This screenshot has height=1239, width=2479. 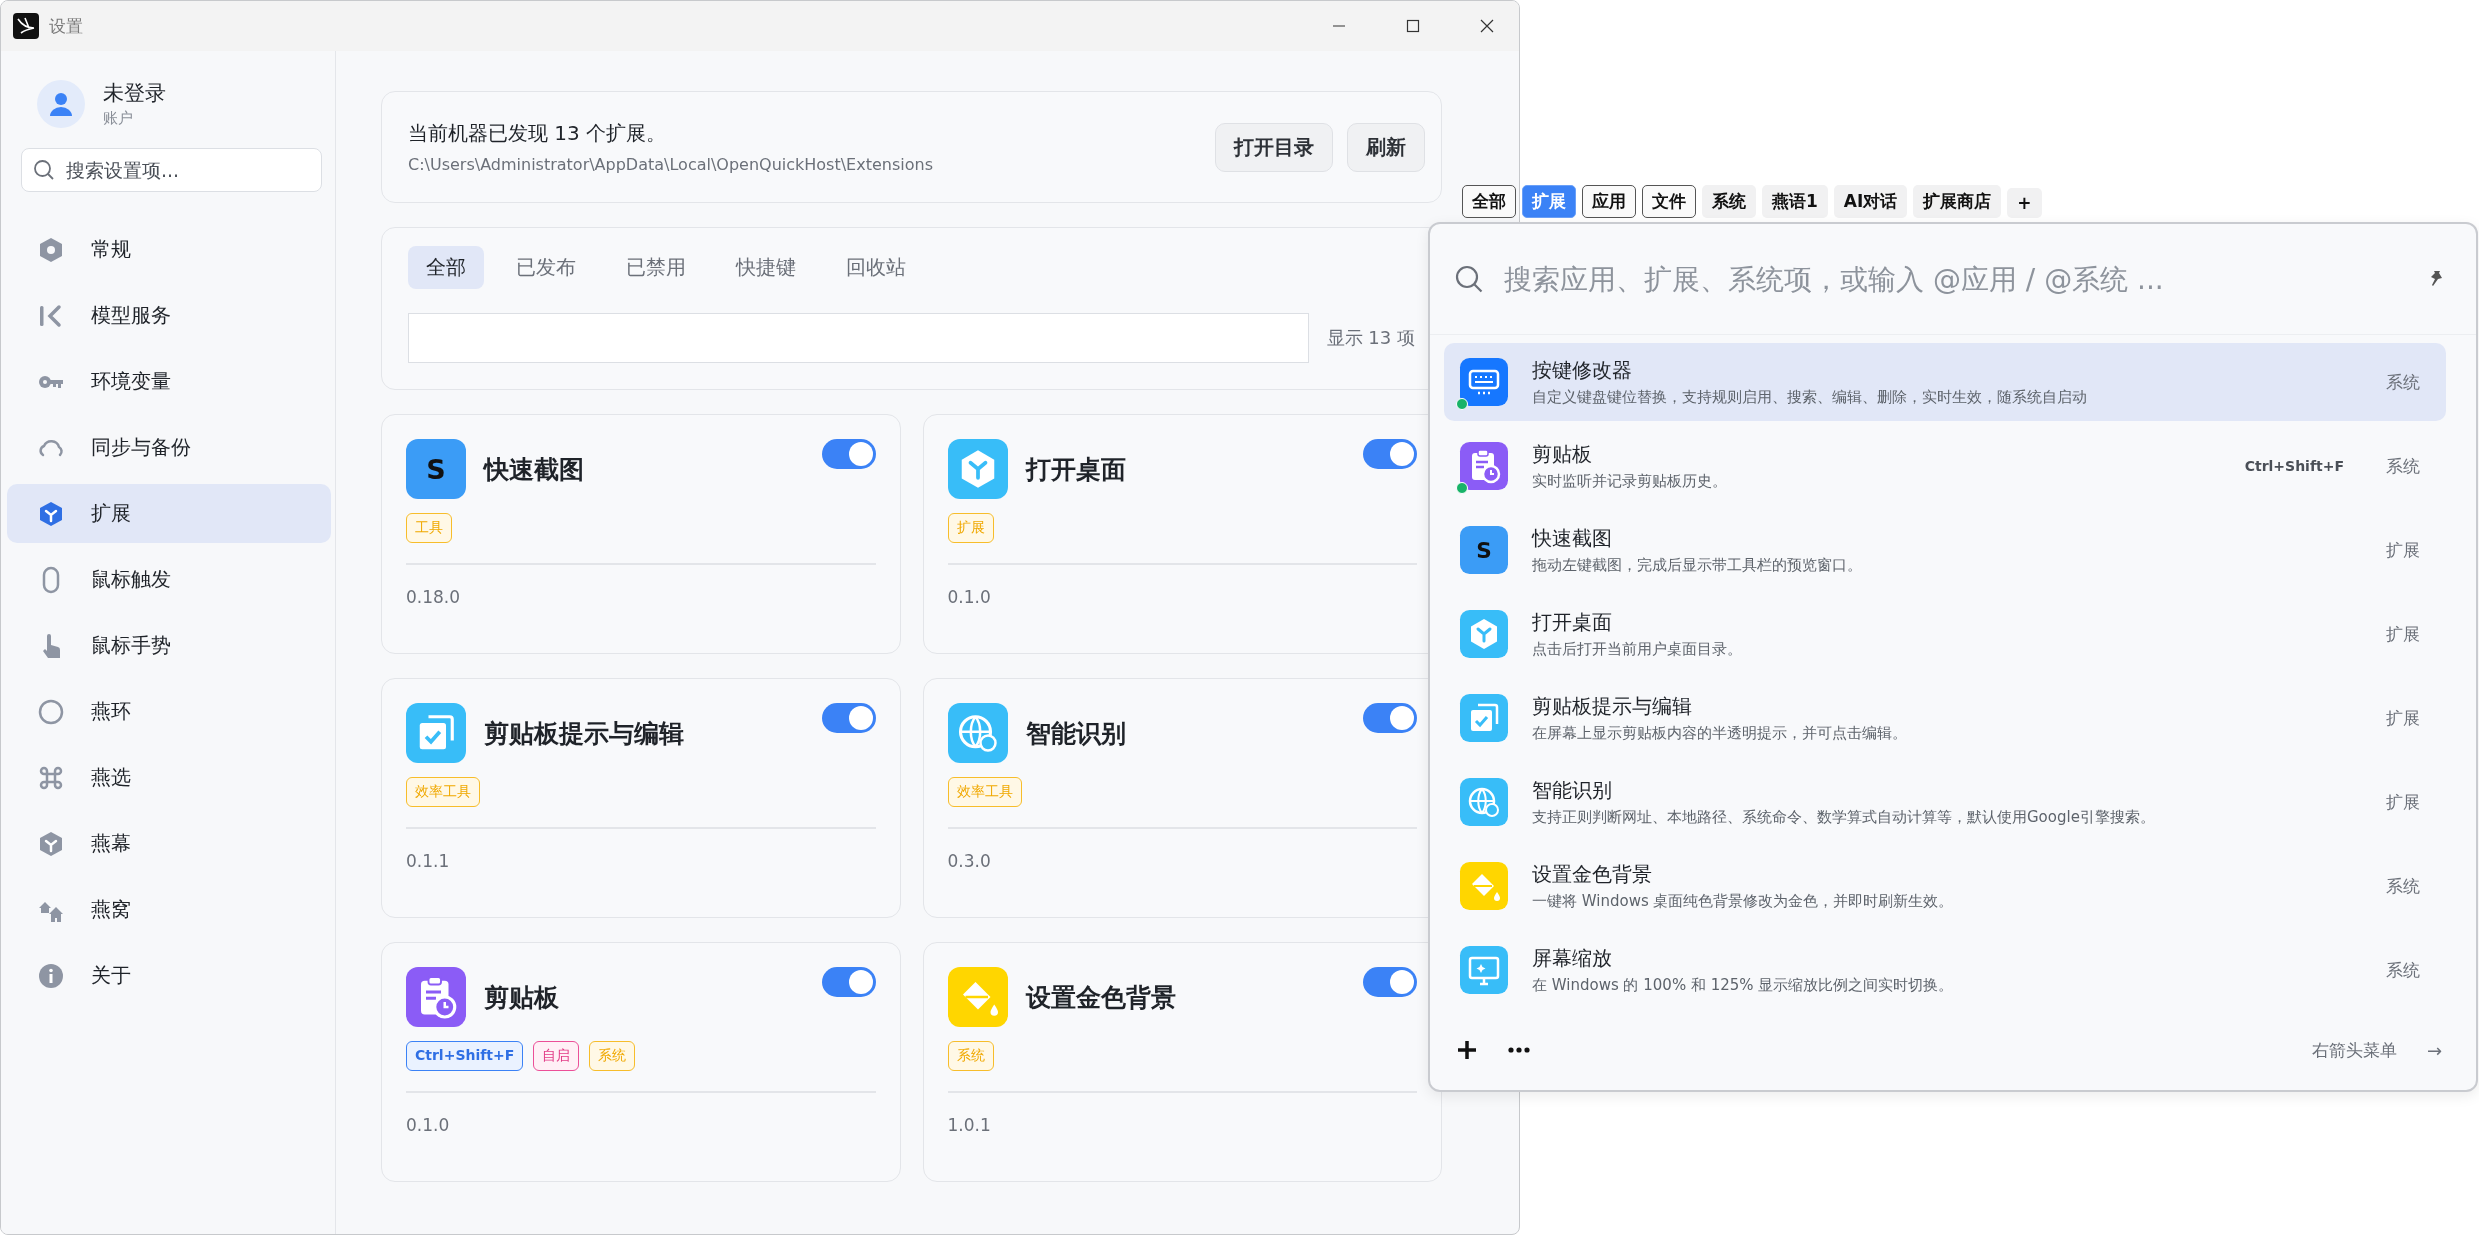 I want to click on result-item: 剪贴板 实时监听并记录剪贴板历史。 Ctrl+Shift+F 系统, so click(x=1945, y=466).